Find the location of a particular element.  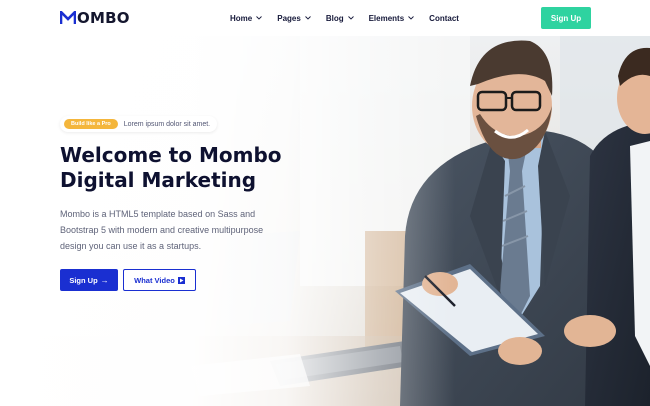

nav-item-label: Contact is located at coordinates (444, 18).